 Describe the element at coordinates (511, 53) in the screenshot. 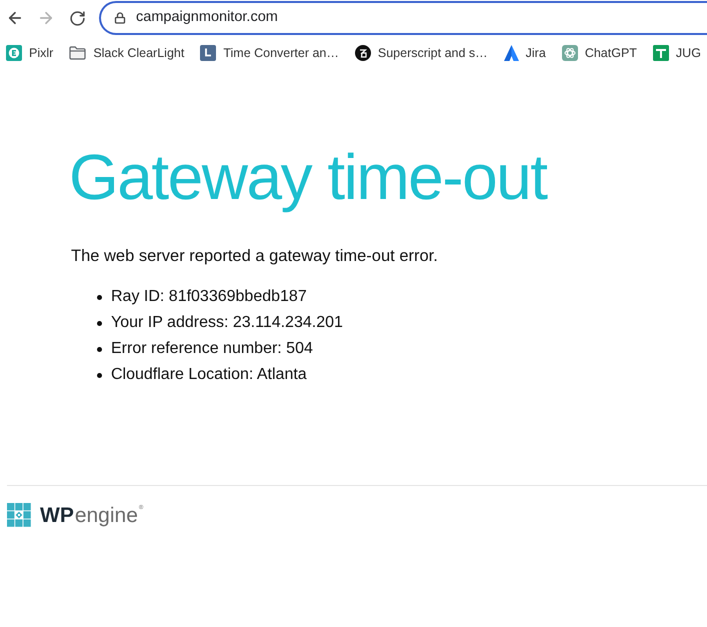

I see `peak-icon` at that location.